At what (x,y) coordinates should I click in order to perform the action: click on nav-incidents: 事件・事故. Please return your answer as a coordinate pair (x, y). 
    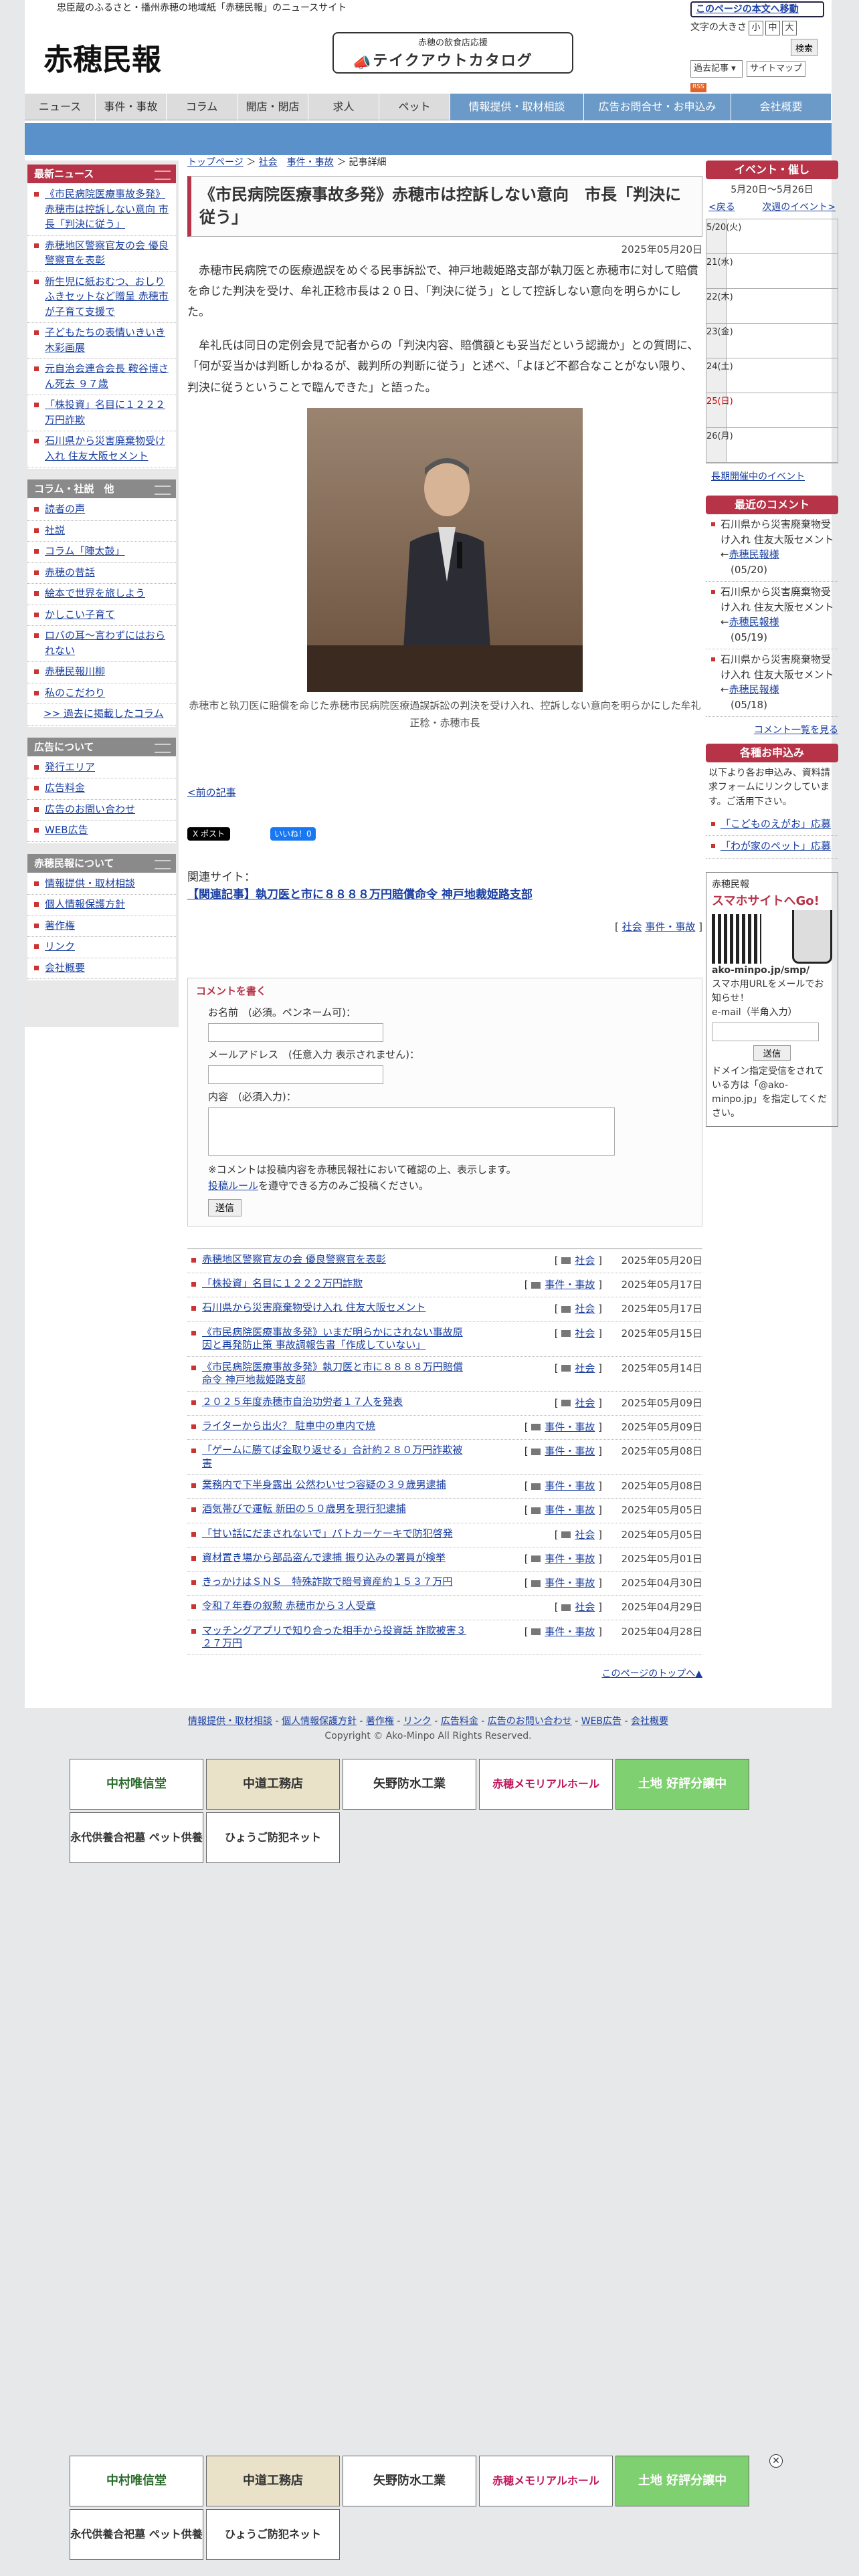
    Looking at the image, I should click on (132, 107).